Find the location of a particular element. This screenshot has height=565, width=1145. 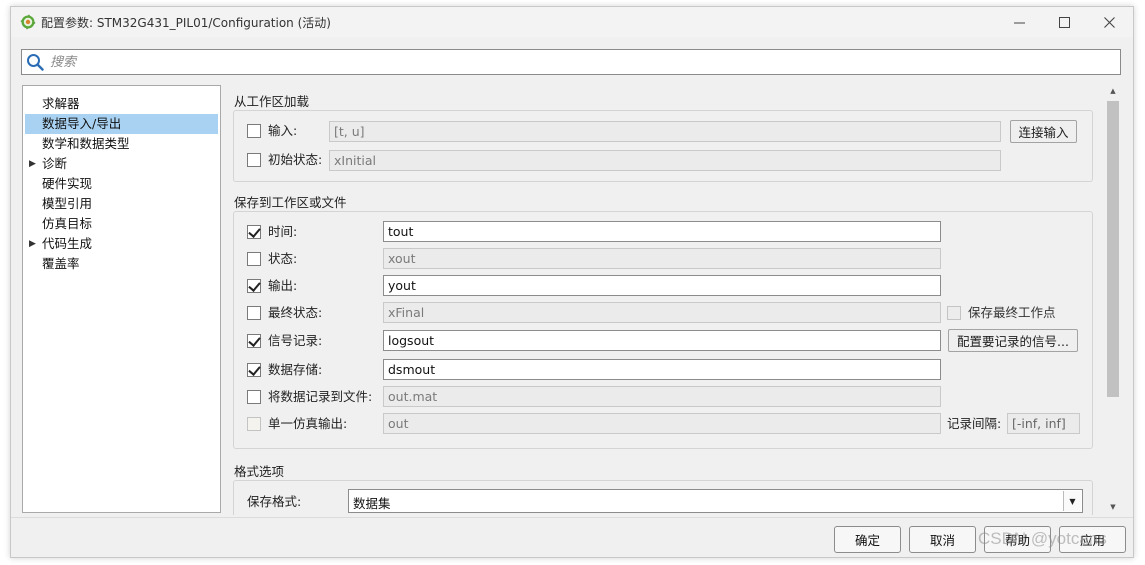

cancel-button: 取消 is located at coordinates (942, 539).